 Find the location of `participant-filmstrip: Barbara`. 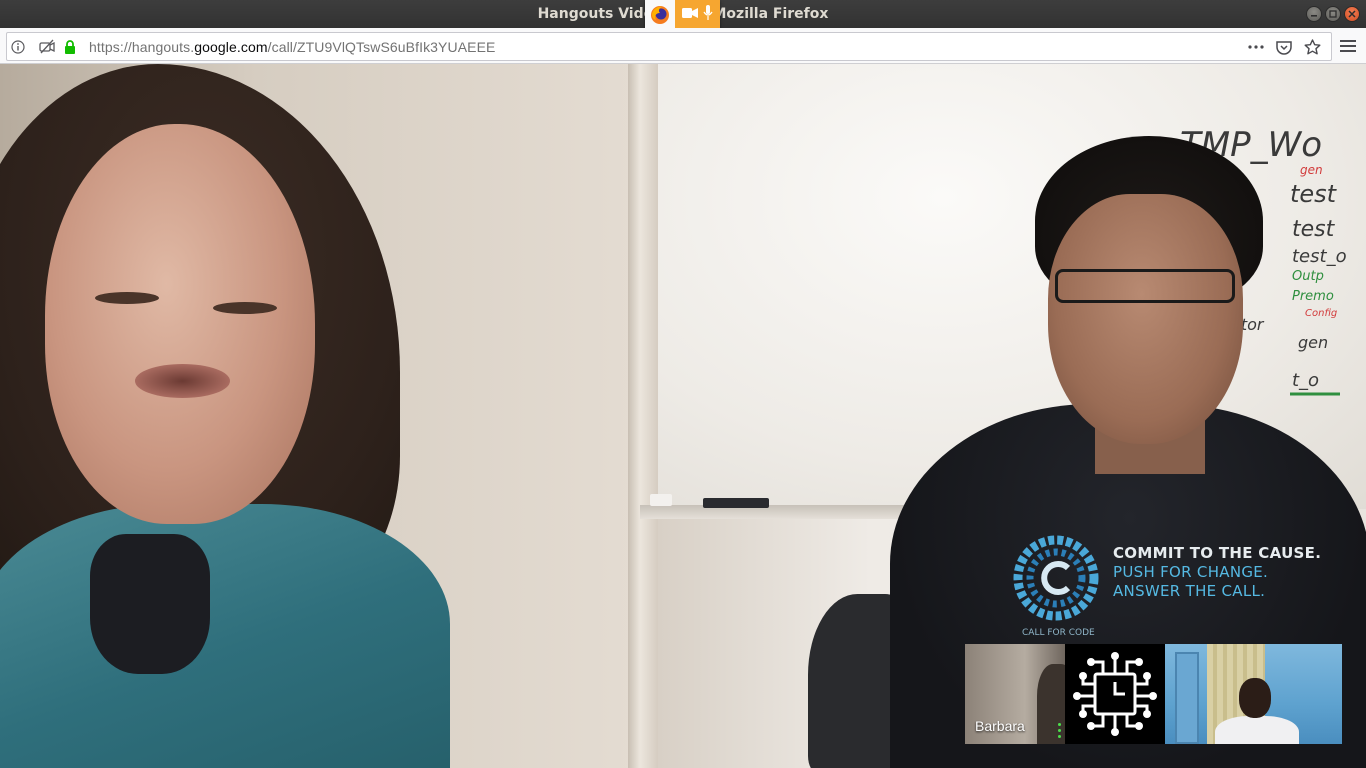

participant-filmstrip: Barbara is located at coordinates (1153, 694).